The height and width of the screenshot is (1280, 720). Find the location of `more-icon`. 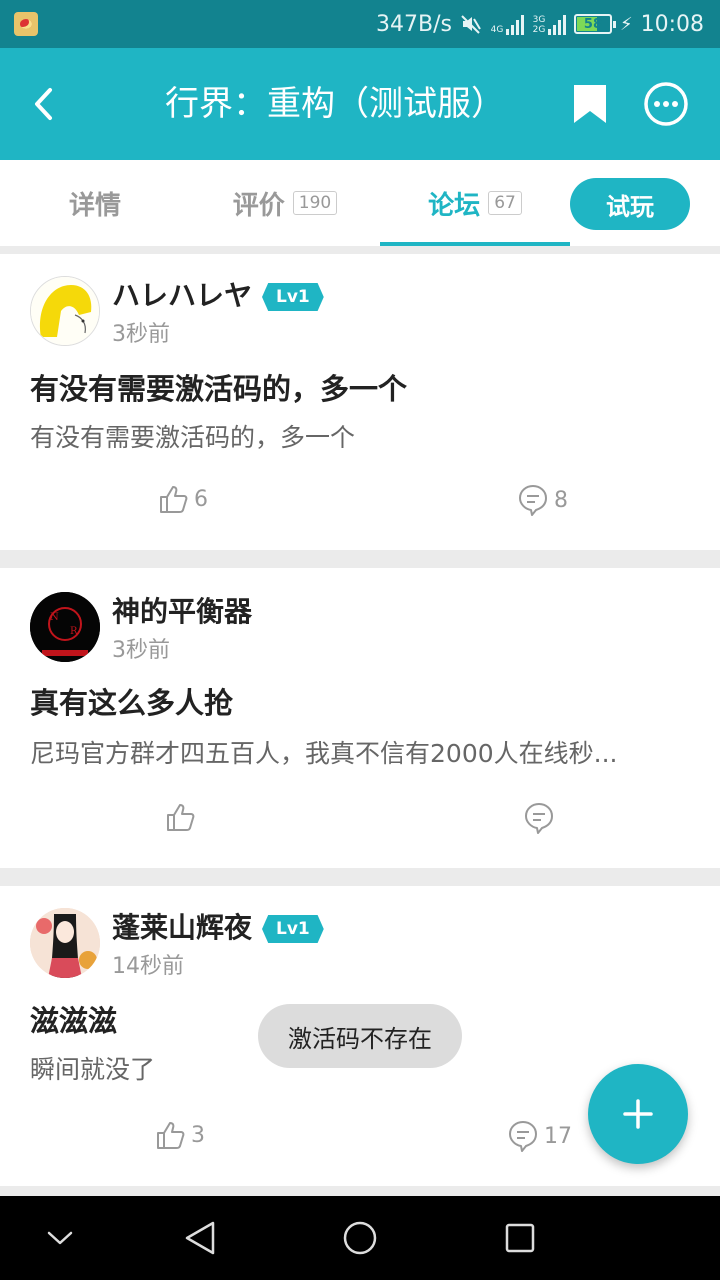

more-icon is located at coordinates (666, 104).